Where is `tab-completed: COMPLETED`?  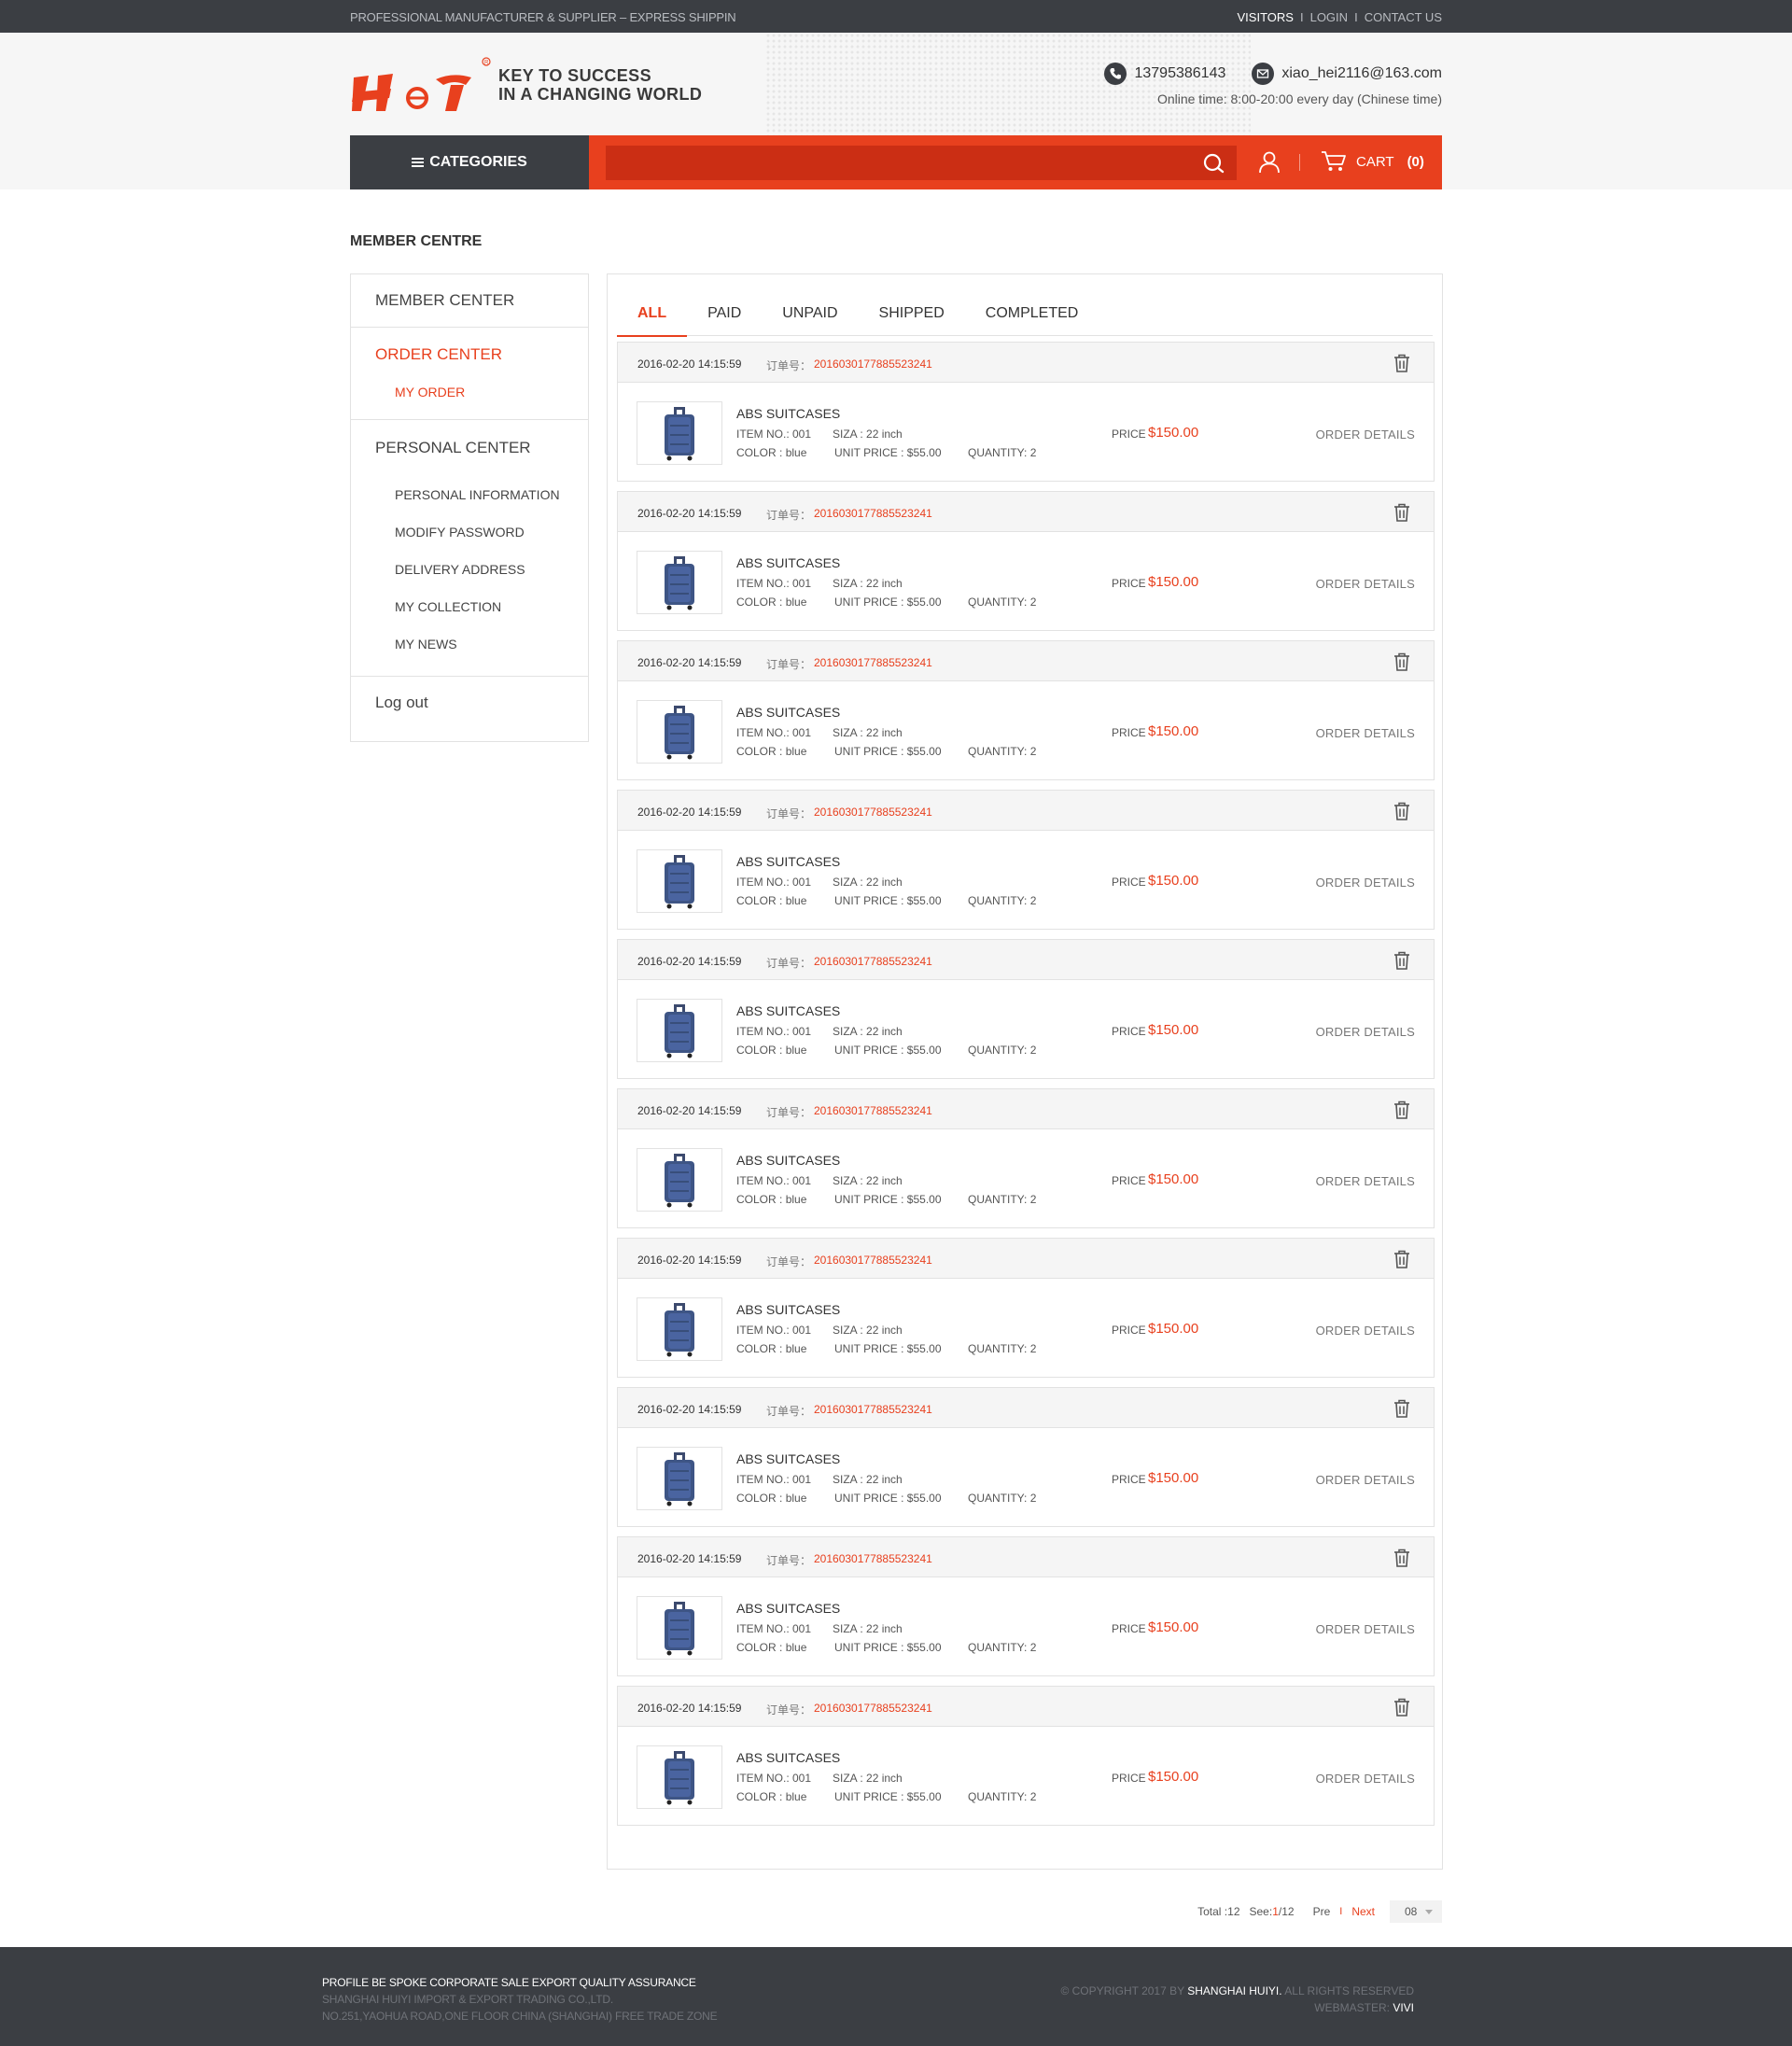
tab-completed: COMPLETED is located at coordinates (1032, 312).